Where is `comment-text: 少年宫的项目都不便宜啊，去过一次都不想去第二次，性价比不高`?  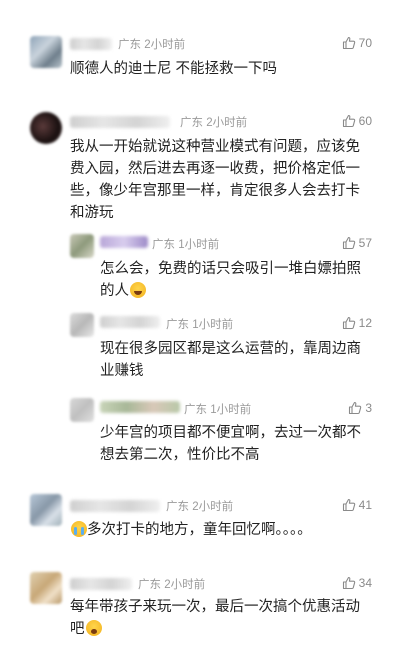 comment-text: 少年宫的项目都不便宜啊，去过一次都不想去第二次，性价比不高 is located at coordinates (230, 444).